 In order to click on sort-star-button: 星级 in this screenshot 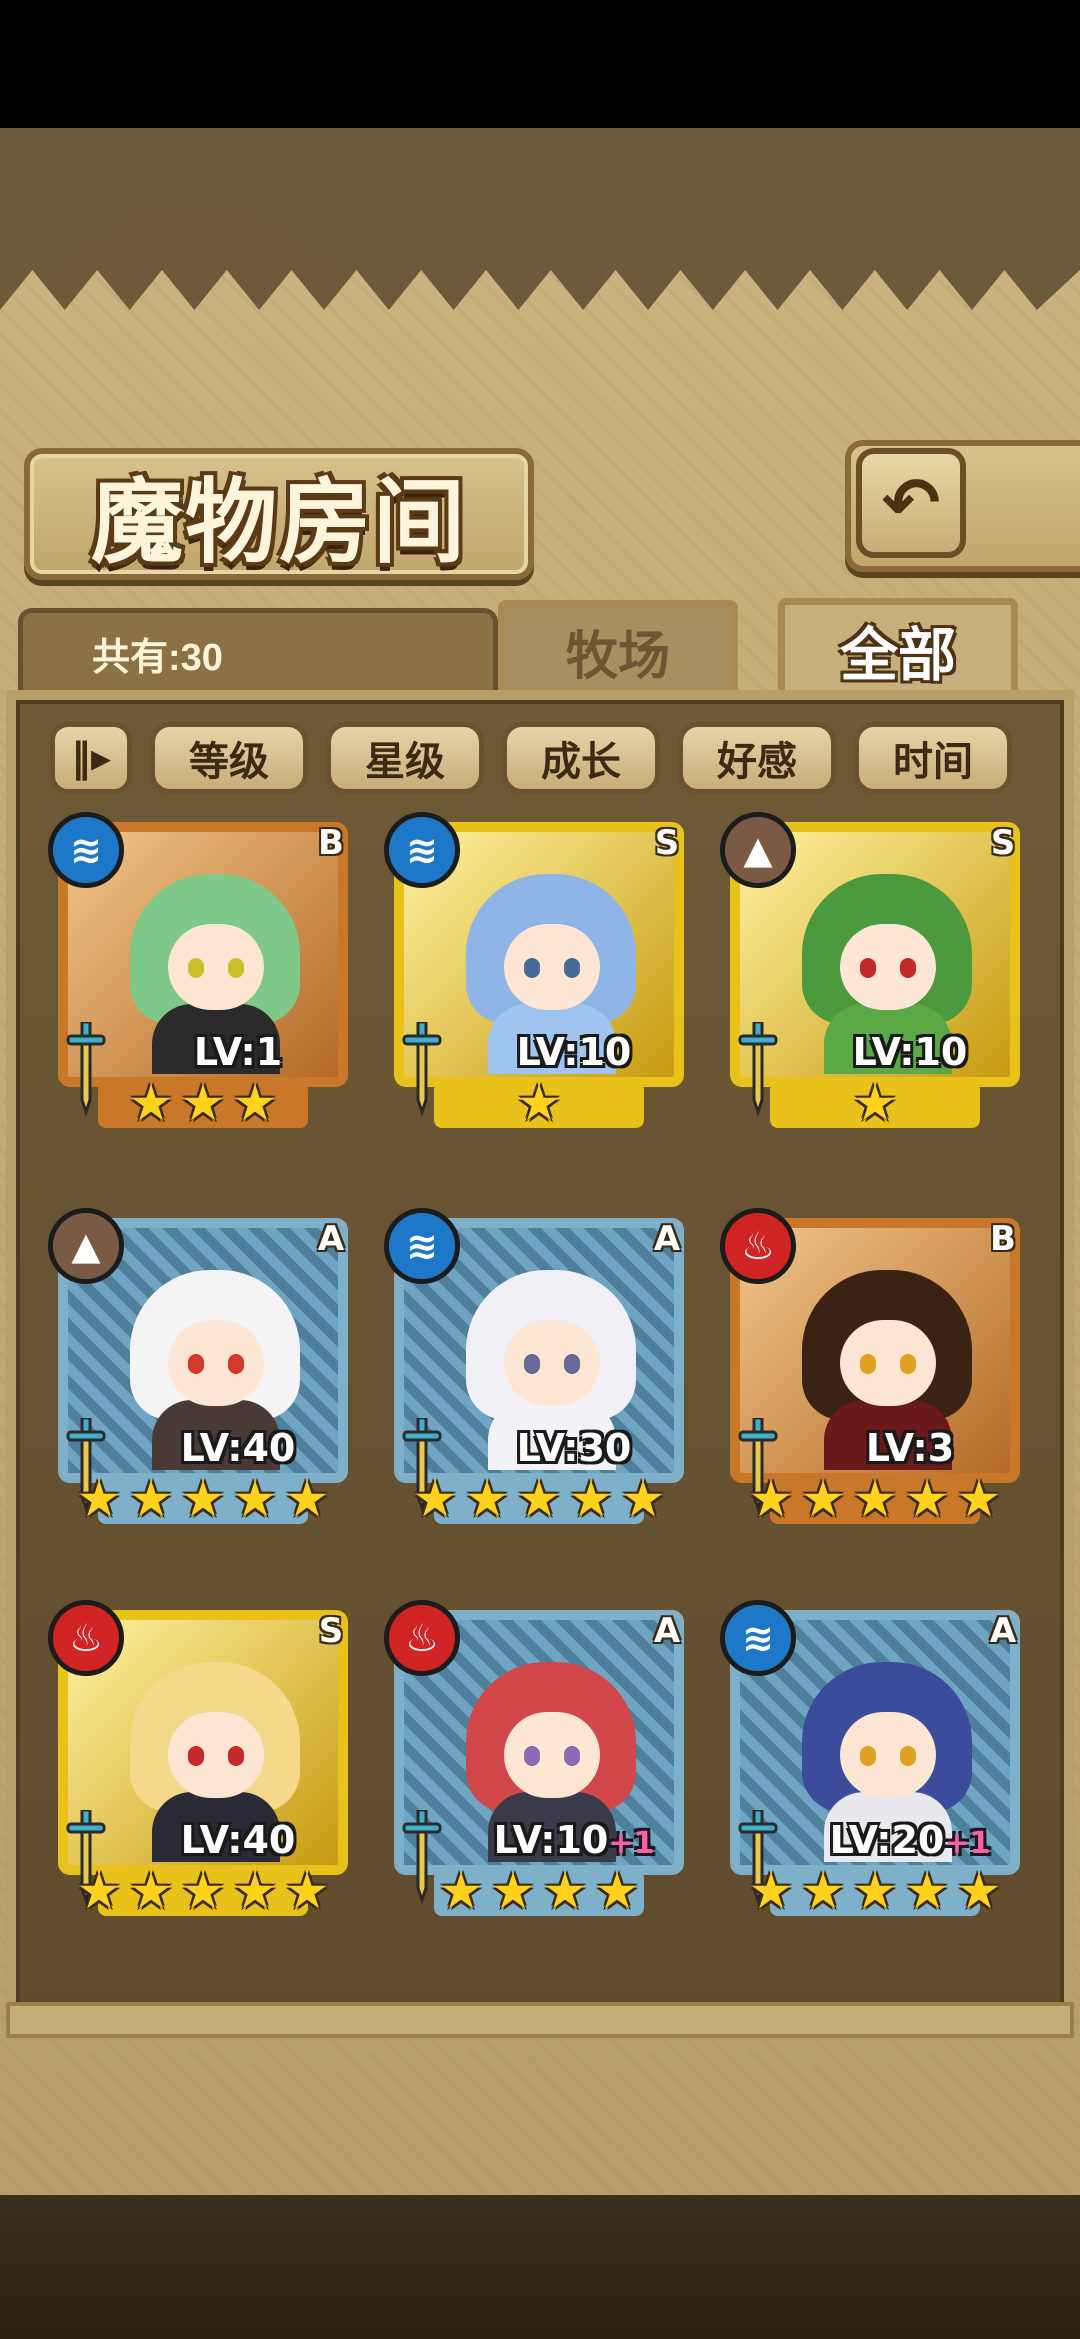, I will do `click(405, 758)`.